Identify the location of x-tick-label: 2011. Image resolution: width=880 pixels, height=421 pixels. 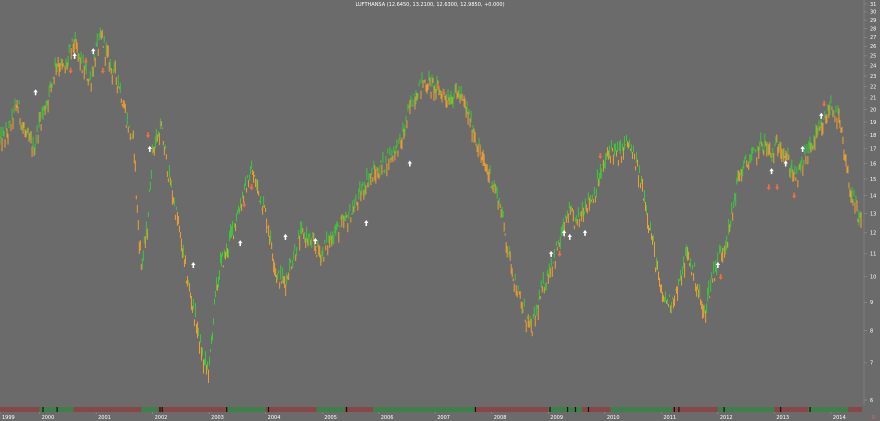
(669, 418).